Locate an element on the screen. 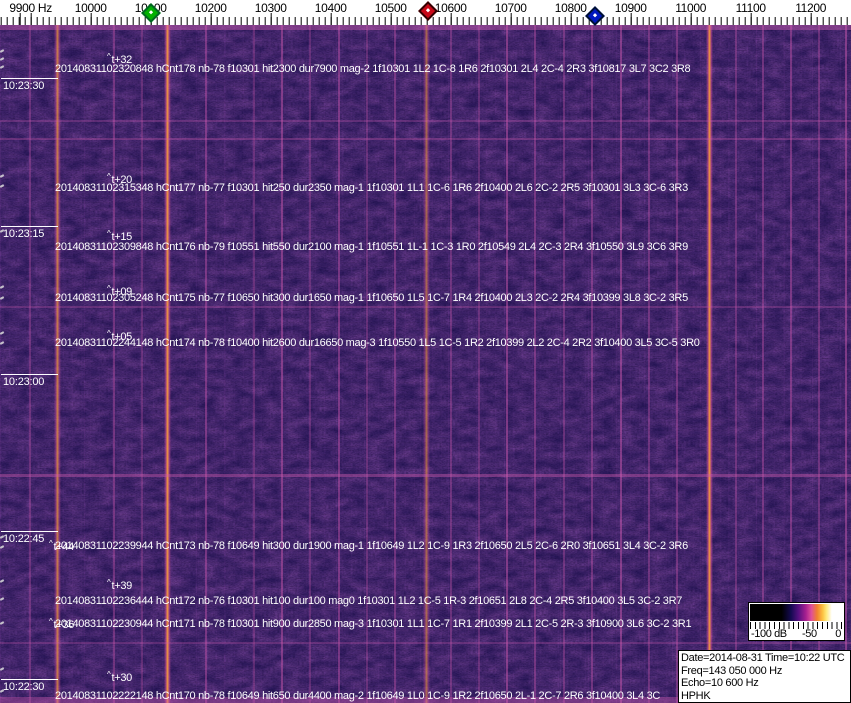 The width and height of the screenshot is (851, 703). event-label: ^t+39 is located at coordinates (119, 585).